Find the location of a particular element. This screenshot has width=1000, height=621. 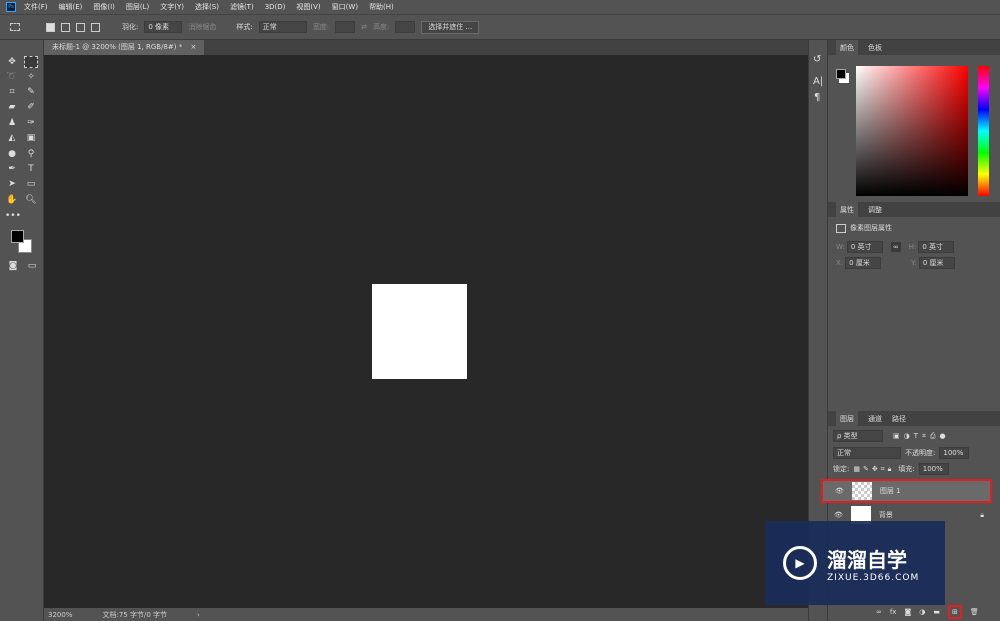

menu-filter: 滤镜(T) is located at coordinates (242, 7).